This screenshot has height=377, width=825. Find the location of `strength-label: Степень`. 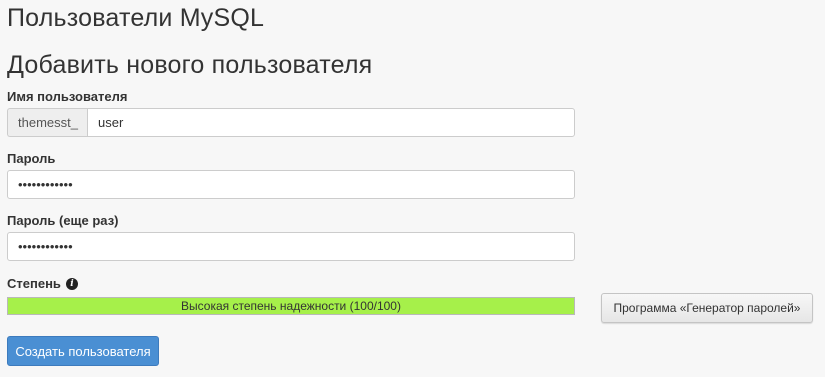

strength-label: Степень is located at coordinates (34, 283).